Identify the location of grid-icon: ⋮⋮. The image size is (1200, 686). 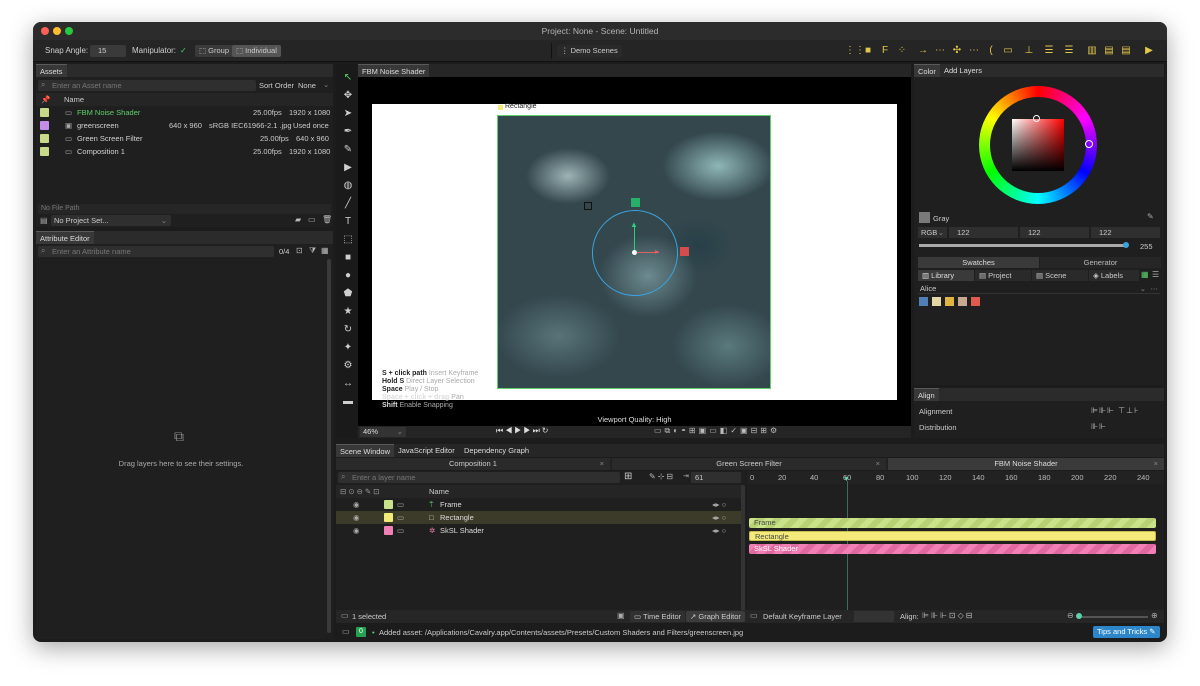
(855, 51).